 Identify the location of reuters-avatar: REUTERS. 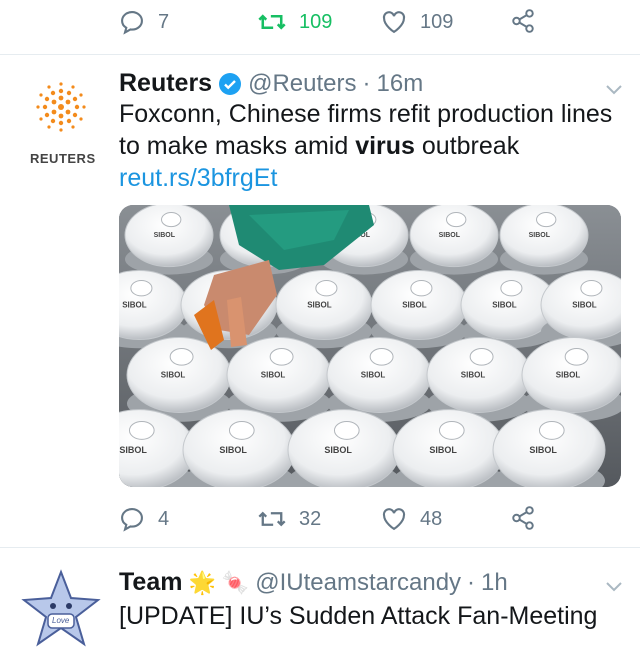
(61, 126).